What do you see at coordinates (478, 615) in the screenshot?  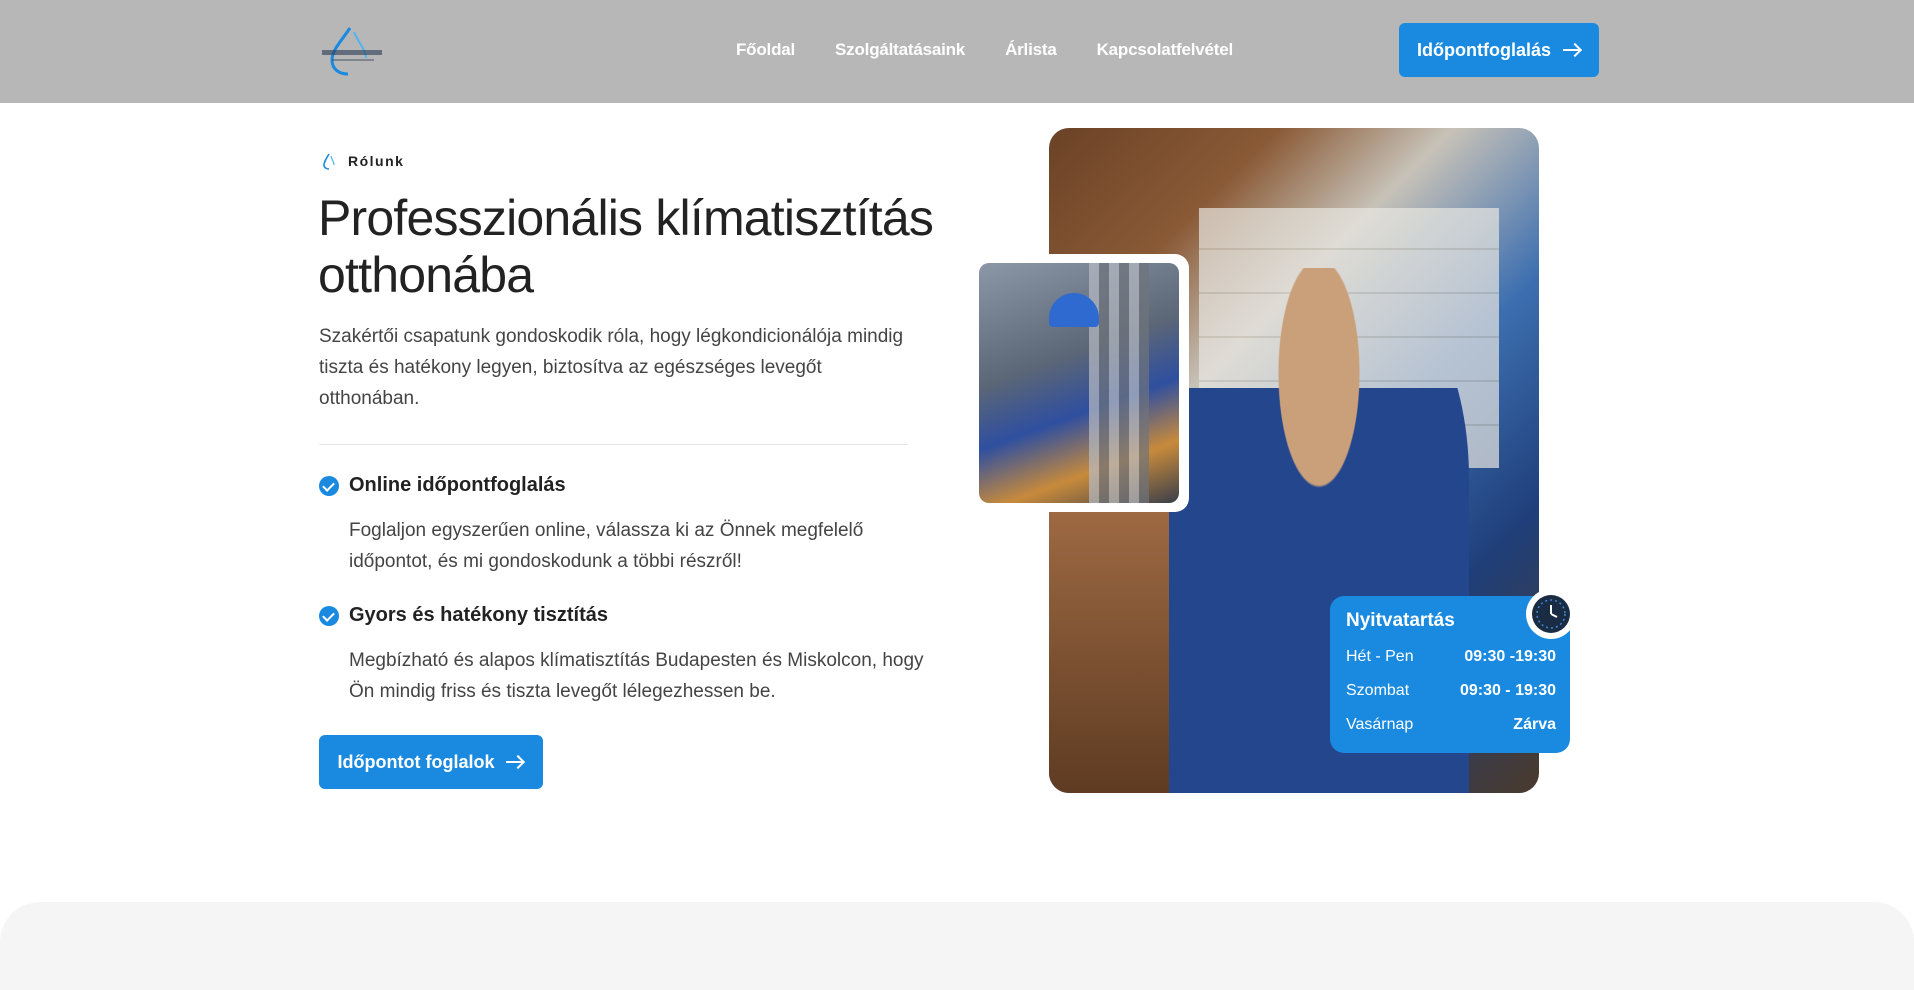 I see `feature-title: Gyors és hatékony tisztítás` at bounding box center [478, 615].